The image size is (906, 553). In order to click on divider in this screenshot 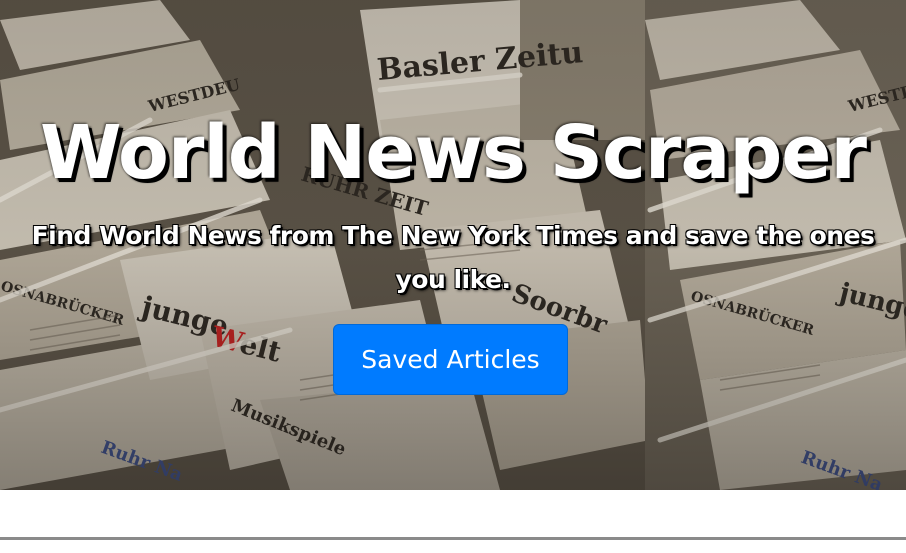, I will do `click(453, 538)`.